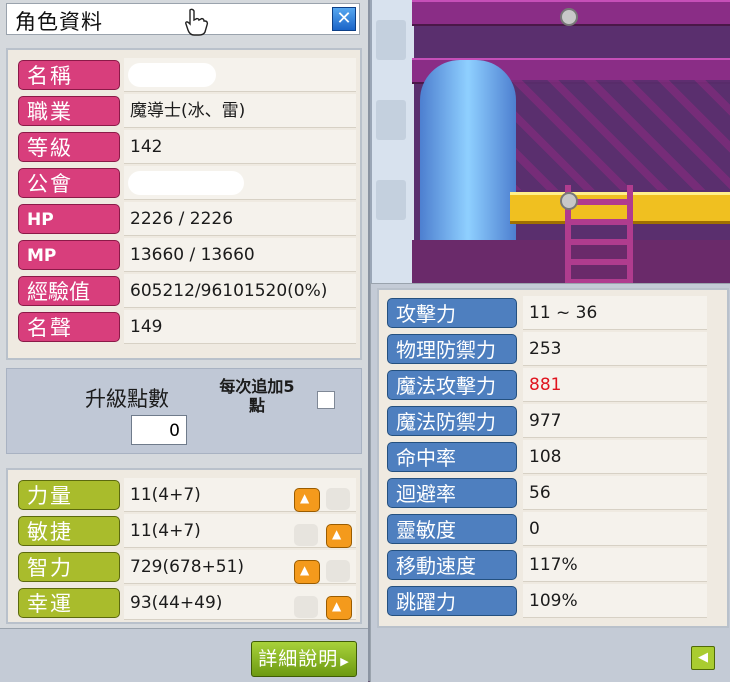 The height and width of the screenshot is (682, 730). What do you see at coordinates (69, 567) in the screenshot?
I see `int-label: 智力` at bounding box center [69, 567].